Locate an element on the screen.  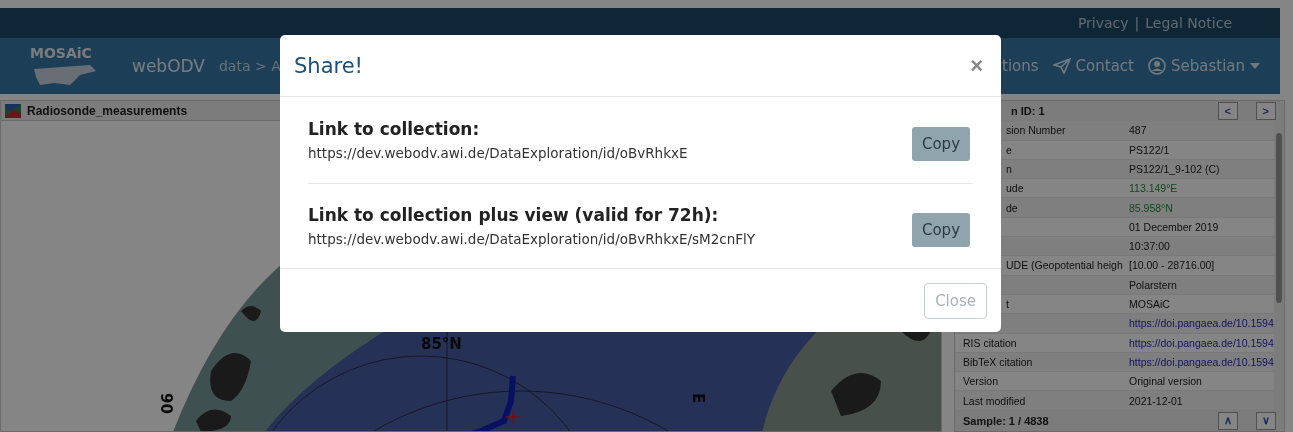
panel-title: Radiosonde_measurements is located at coordinates (107, 110).